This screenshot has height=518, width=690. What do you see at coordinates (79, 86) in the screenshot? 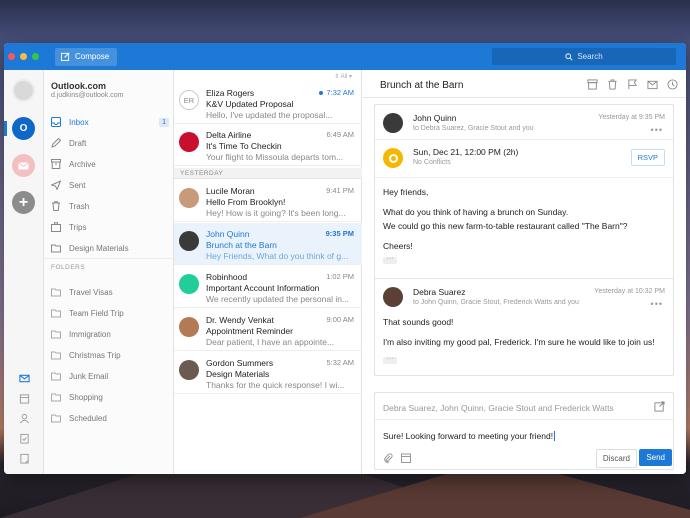
I see `account-name: Outlook.com` at bounding box center [79, 86].